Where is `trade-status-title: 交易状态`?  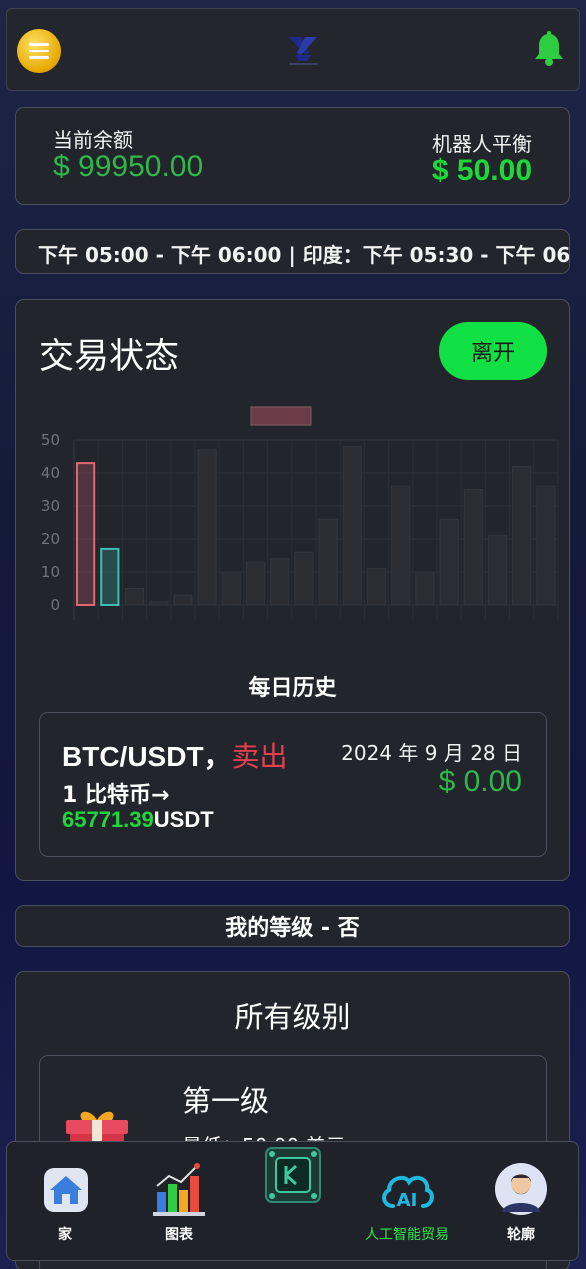 trade-status-title: 交易状态 is located at coordinates (109, 357).